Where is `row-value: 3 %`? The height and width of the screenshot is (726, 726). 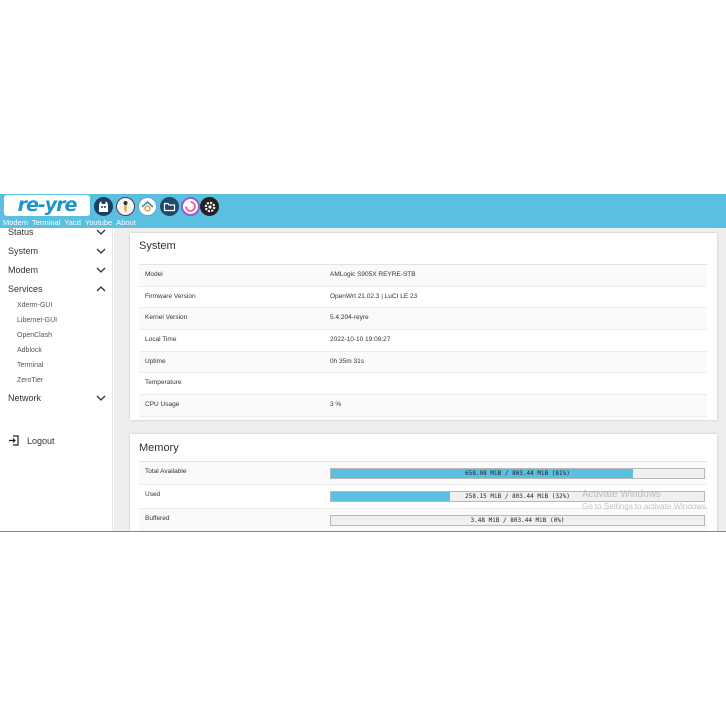
row-value: 3 % is located at coordinates (336, 405).